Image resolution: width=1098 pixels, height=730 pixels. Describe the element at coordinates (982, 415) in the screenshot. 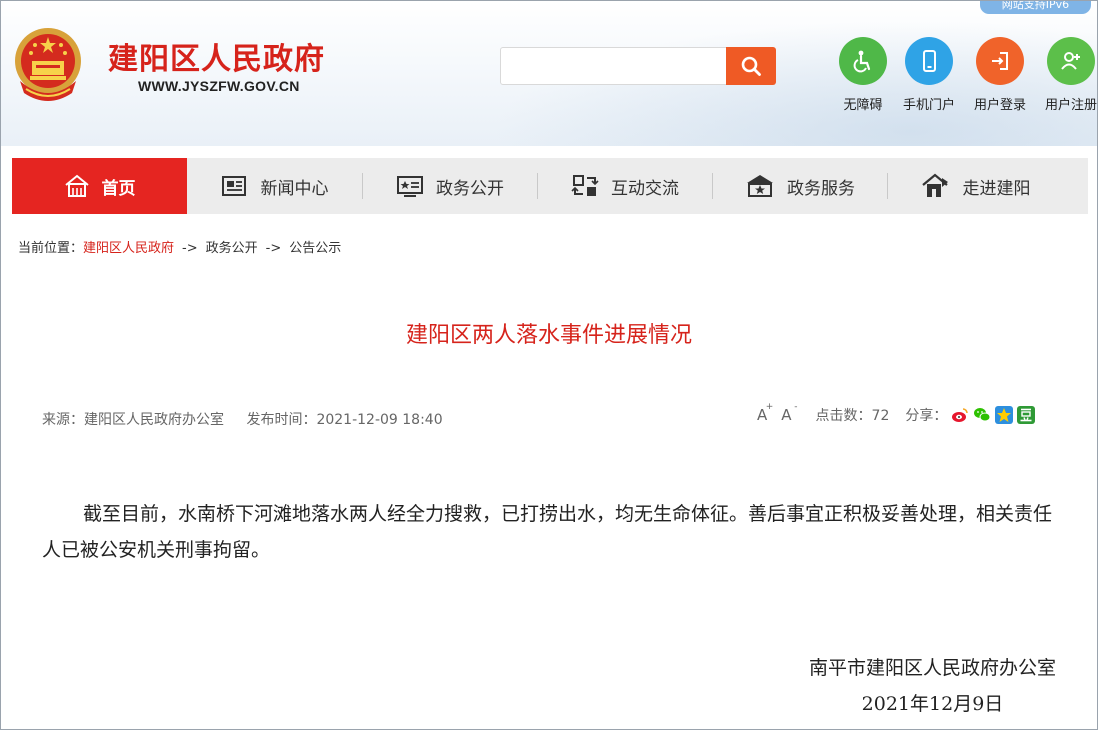

I see `wechat-icon` at that location.